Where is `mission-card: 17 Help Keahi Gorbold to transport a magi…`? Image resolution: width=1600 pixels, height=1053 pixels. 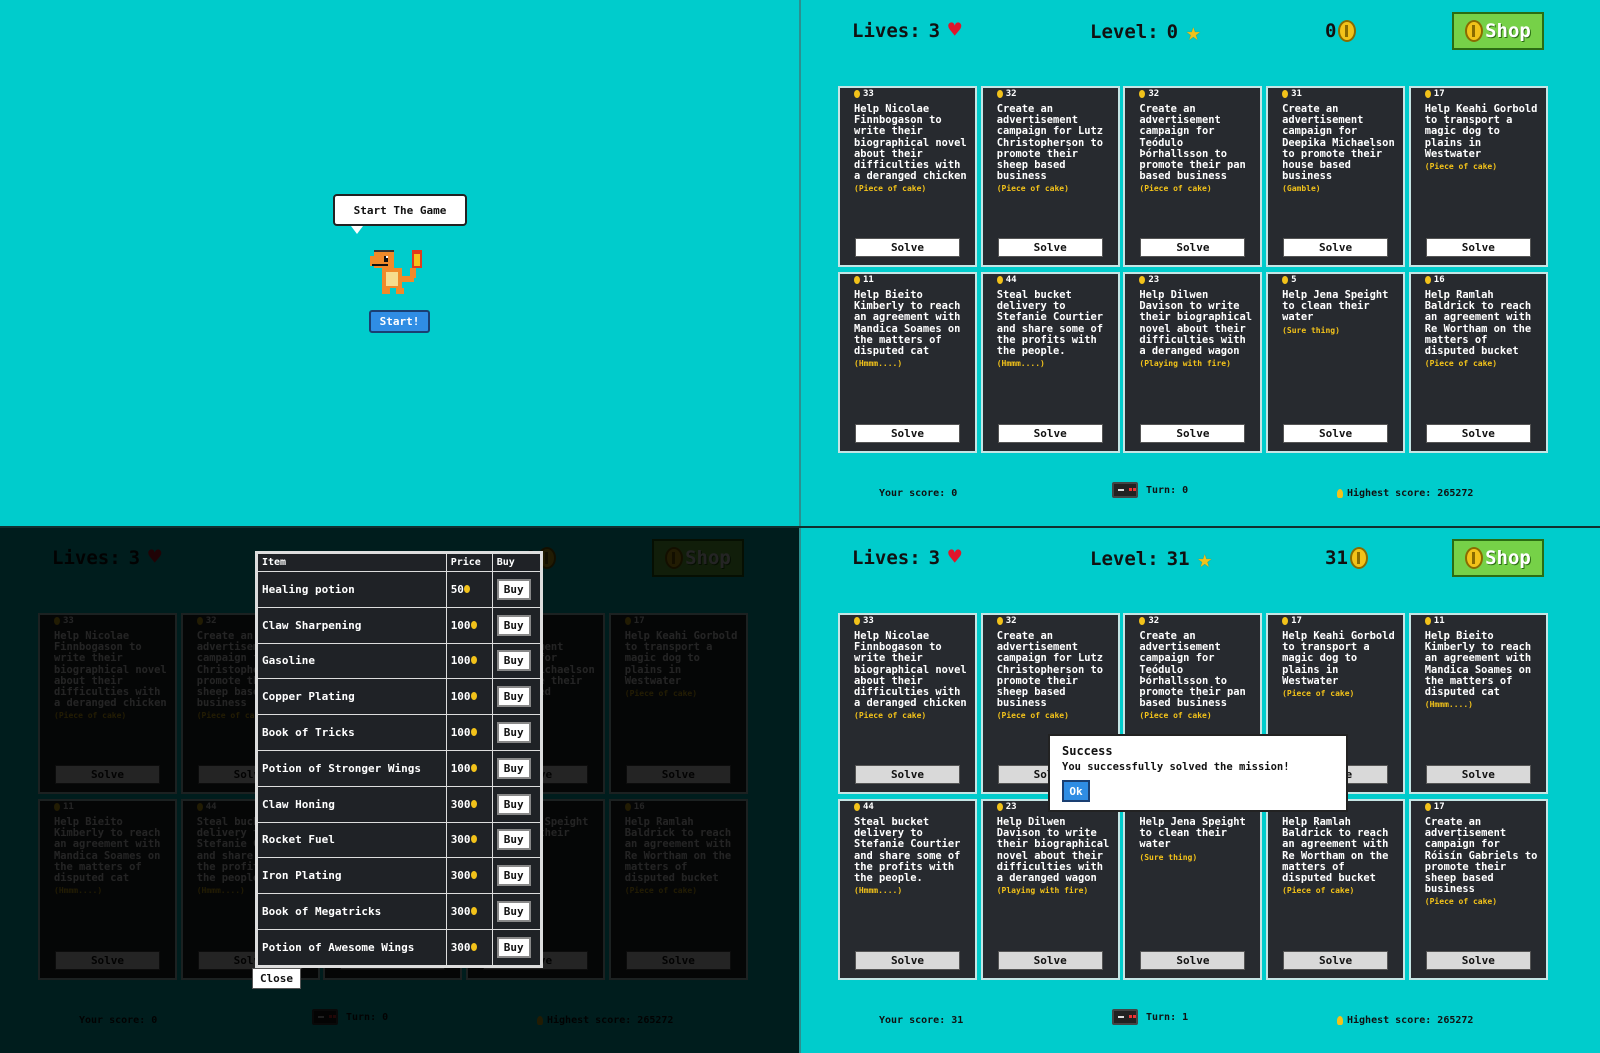 mission-card: 17 Help Keahi Gorbold to transport a magi… is located at coordinates (1478, 176).